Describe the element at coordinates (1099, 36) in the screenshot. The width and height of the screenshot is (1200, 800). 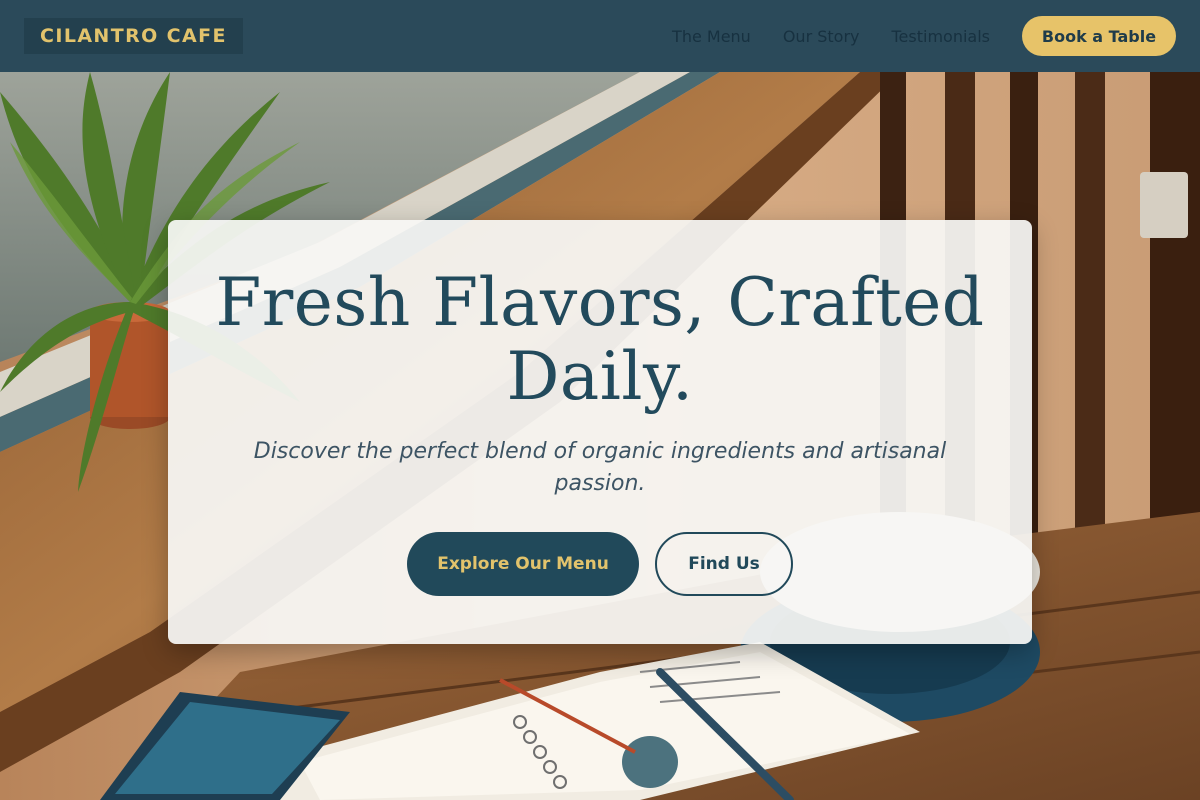
I see `book-a-table-button: Book a Table` at that location.